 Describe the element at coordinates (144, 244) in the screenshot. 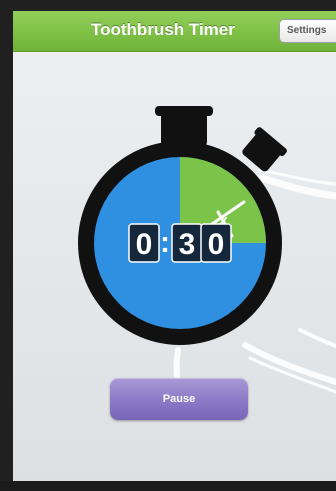

I see `minutes-digit: 0` at that location.